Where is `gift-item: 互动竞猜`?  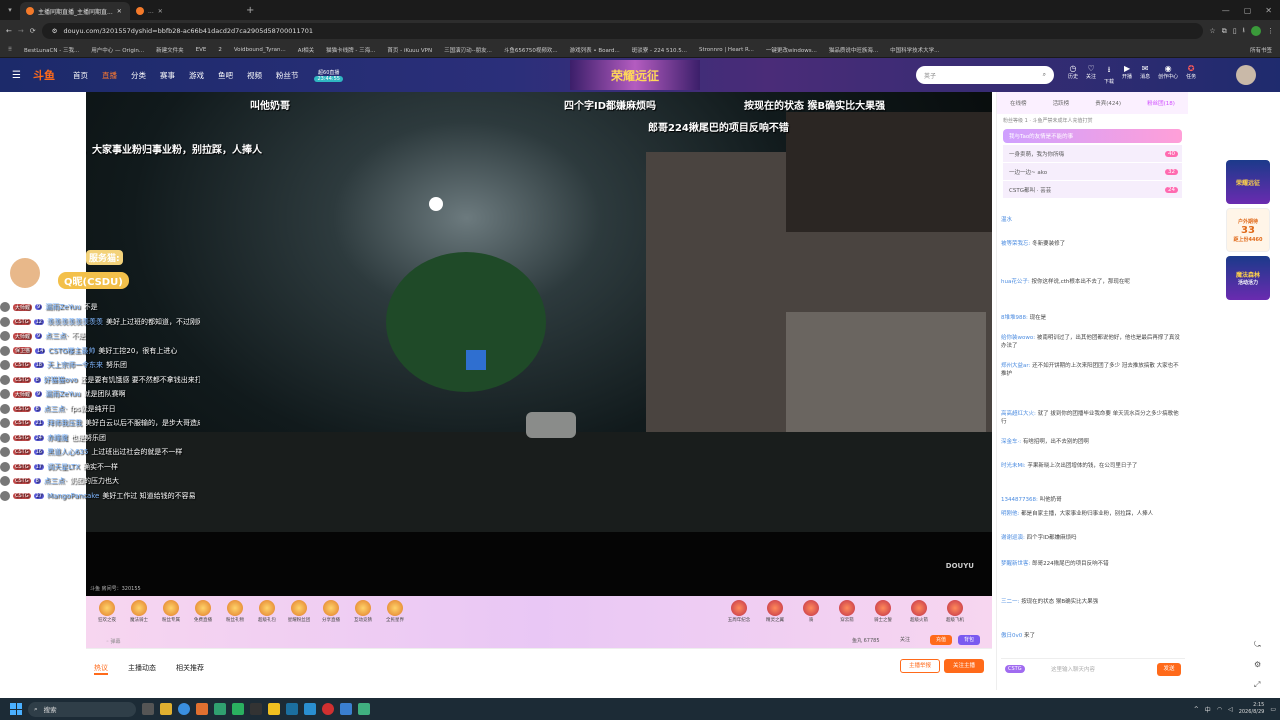
gift-item: 互动竞猜 is located at coordinates (363, 611).